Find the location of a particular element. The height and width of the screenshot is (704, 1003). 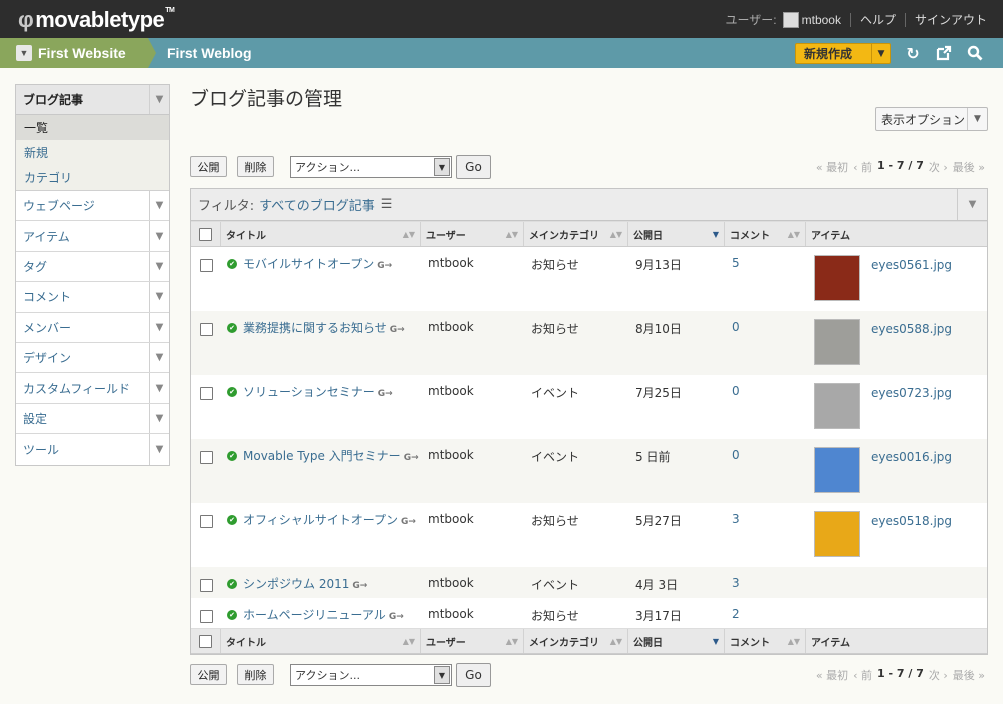

sidebar-subitem-category: カテゴリ is located at coordinates (92, 177).